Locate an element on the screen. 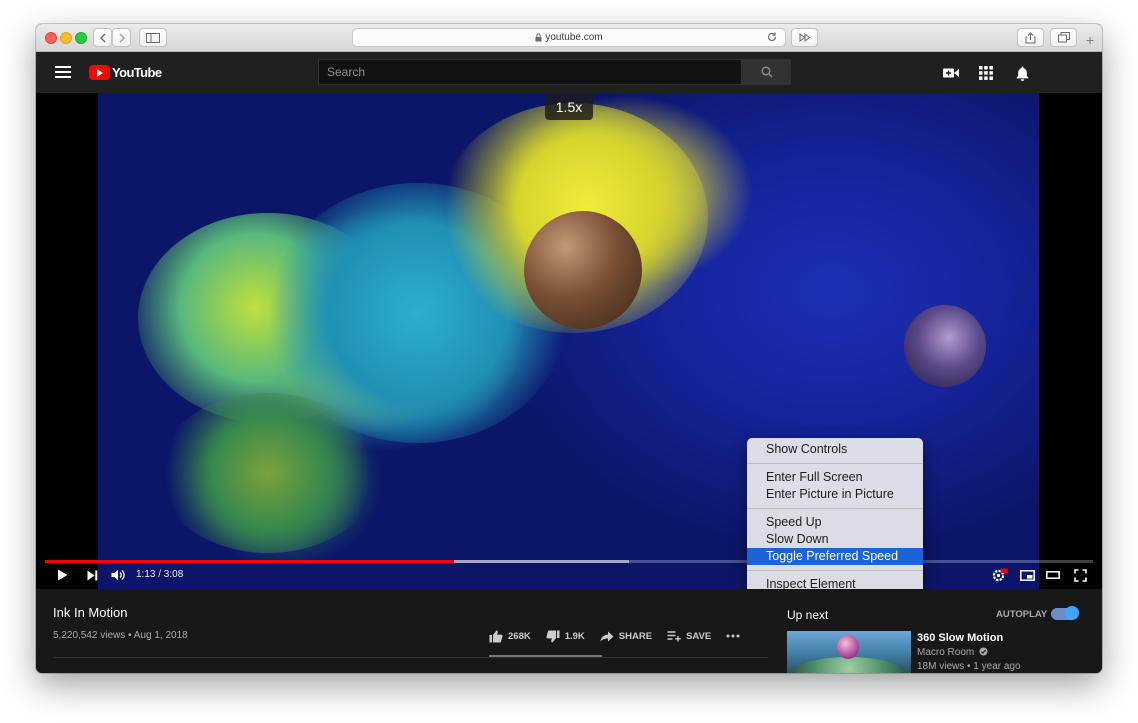  recommendation-thumbnail is located at coordinates (849, 652).